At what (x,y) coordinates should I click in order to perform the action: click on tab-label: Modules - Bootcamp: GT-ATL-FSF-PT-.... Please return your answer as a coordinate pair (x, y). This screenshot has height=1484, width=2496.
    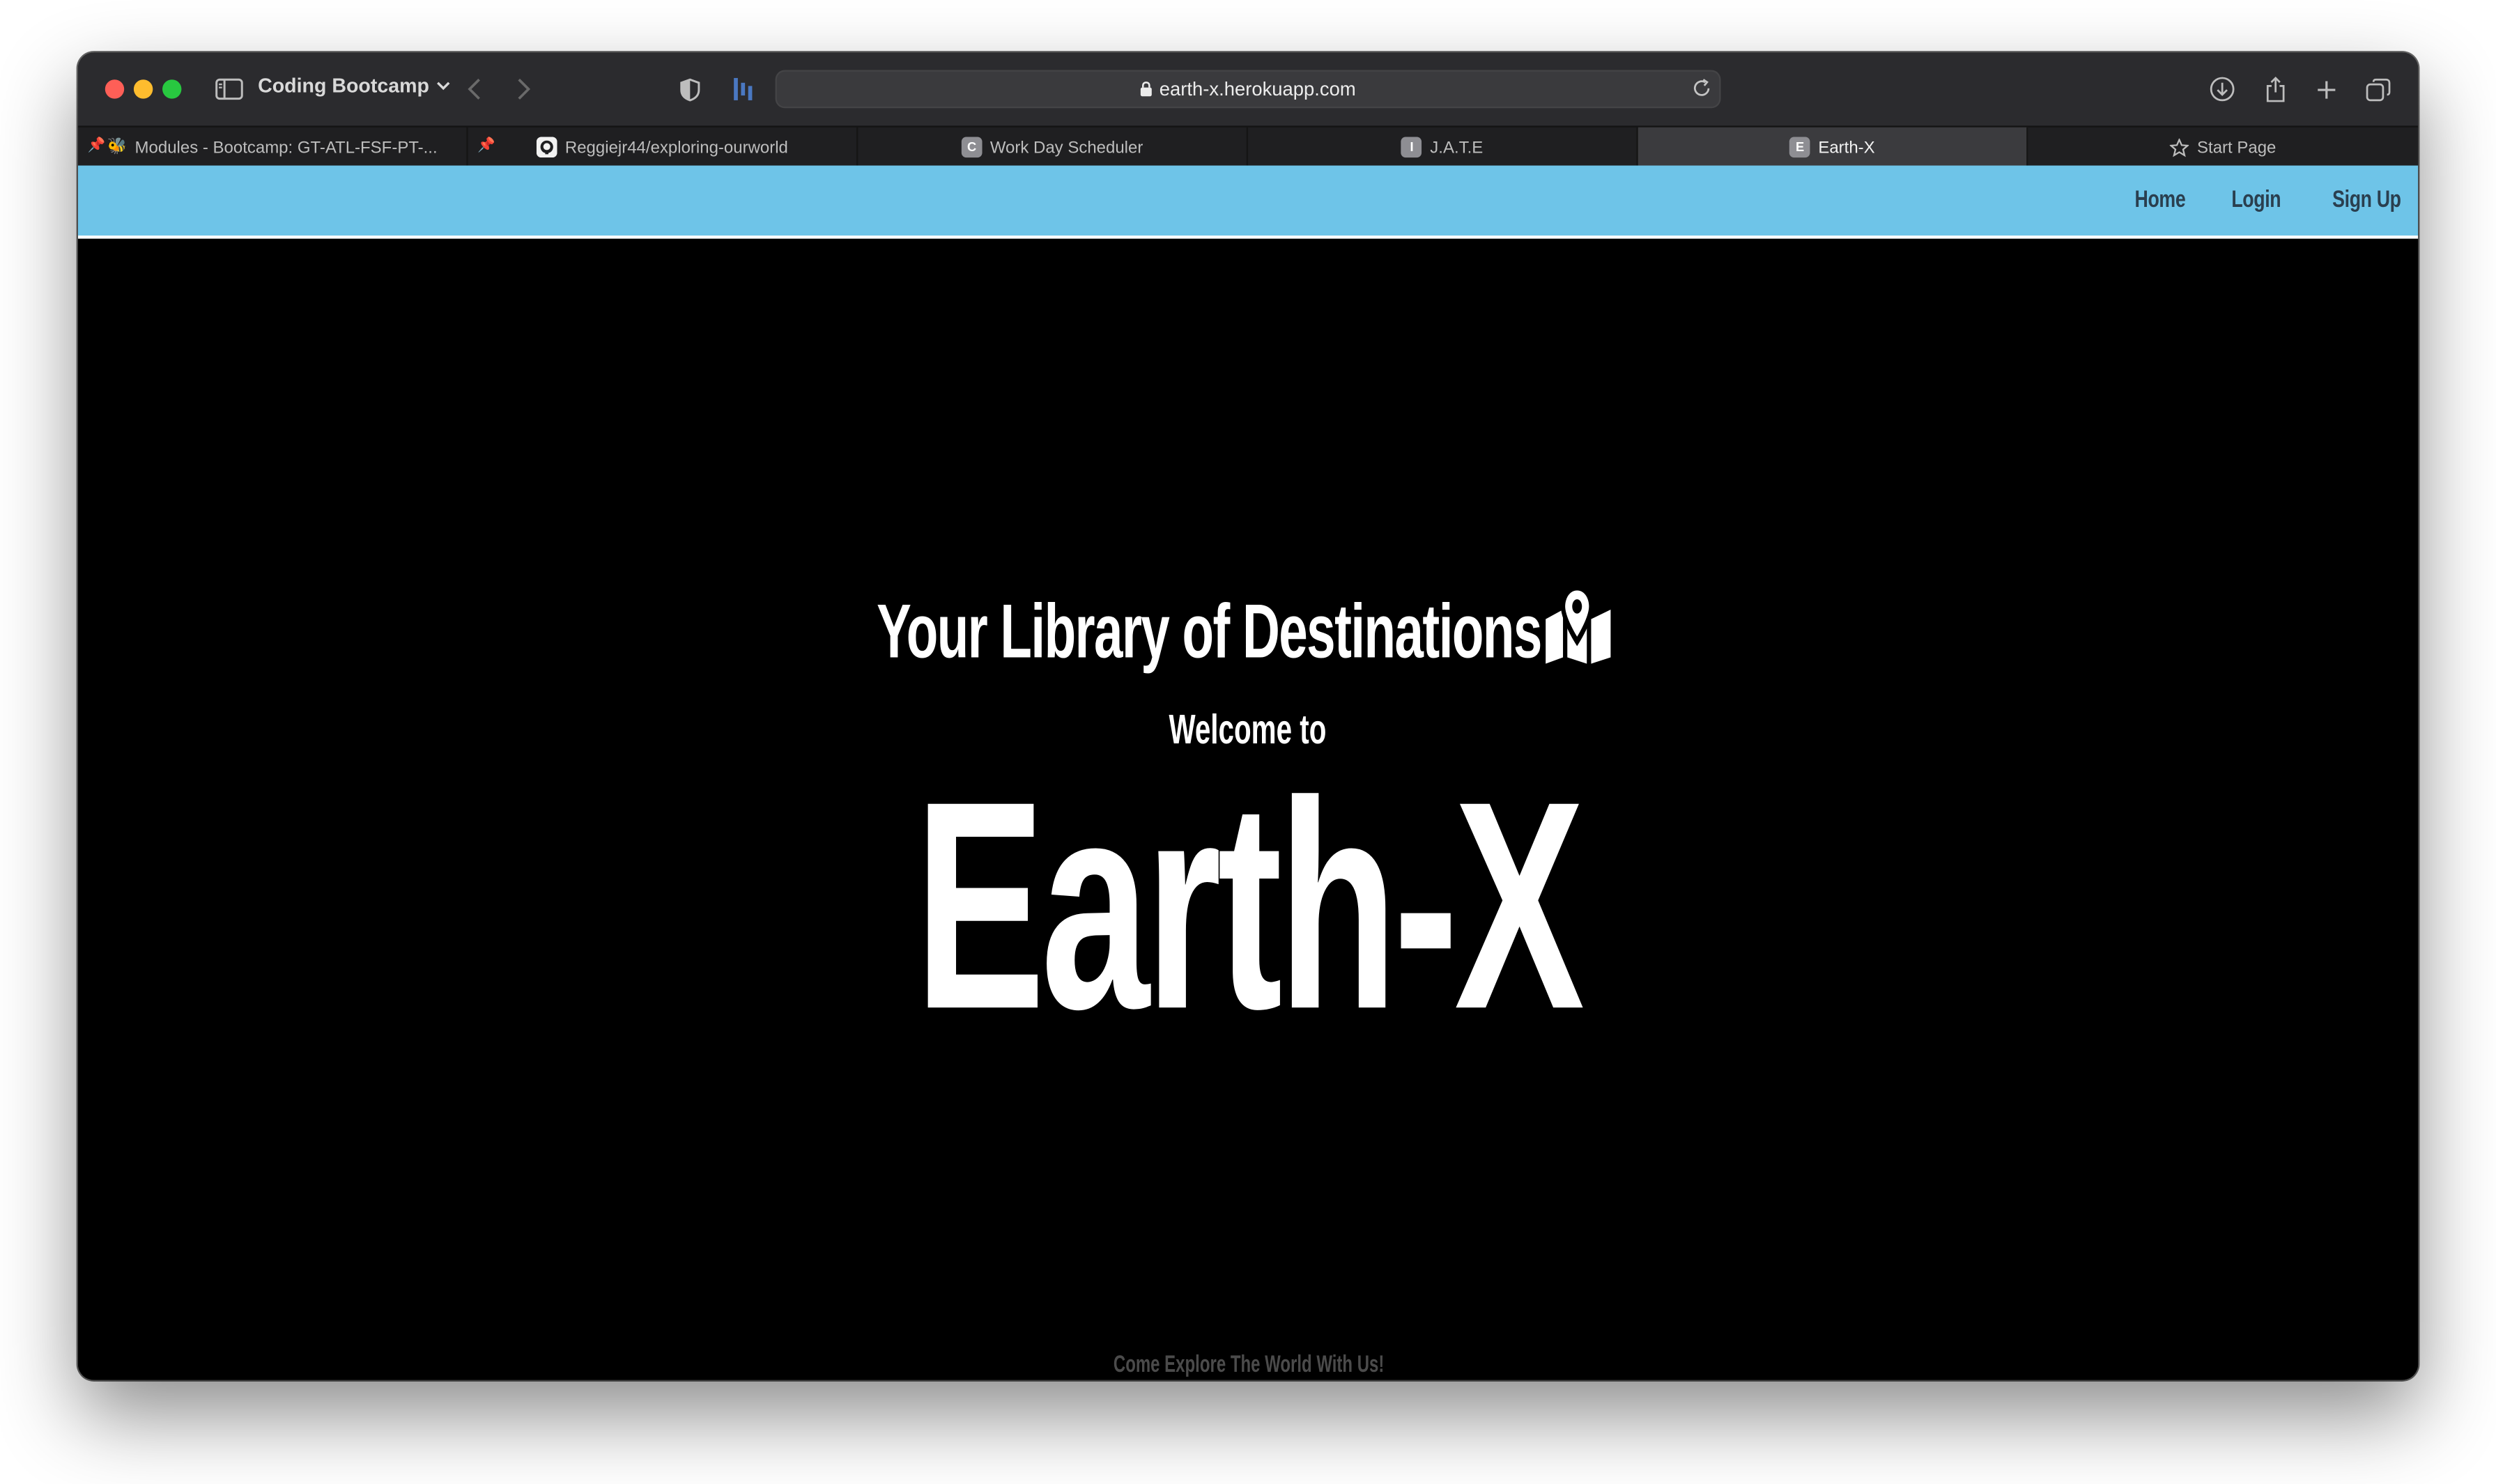
    Looking at the image, I should click on (286, 147).